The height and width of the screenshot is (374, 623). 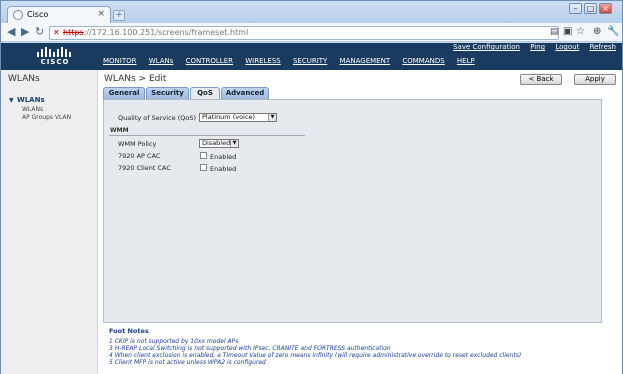 I want to click on tab-title: Cisco, so click(x=38, y=14).